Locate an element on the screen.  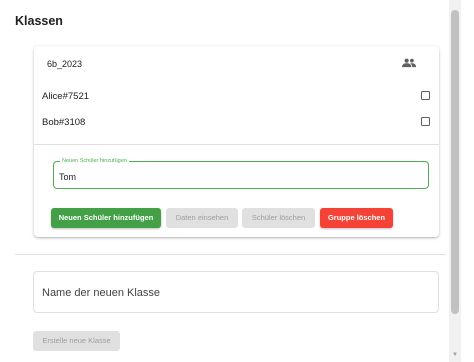
divider is located at coordinates (236, 144).